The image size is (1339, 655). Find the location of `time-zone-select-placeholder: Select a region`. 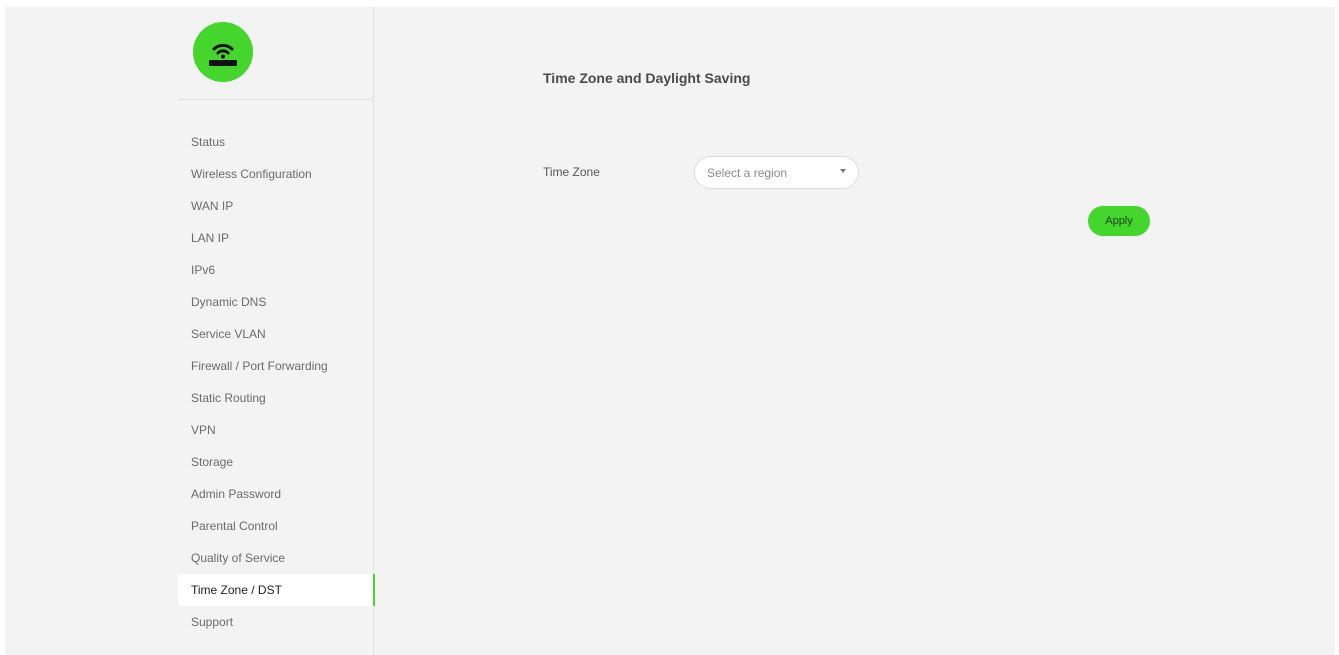

time-zone-select-placeholder: Select a region is located at coordinates (747, 173).